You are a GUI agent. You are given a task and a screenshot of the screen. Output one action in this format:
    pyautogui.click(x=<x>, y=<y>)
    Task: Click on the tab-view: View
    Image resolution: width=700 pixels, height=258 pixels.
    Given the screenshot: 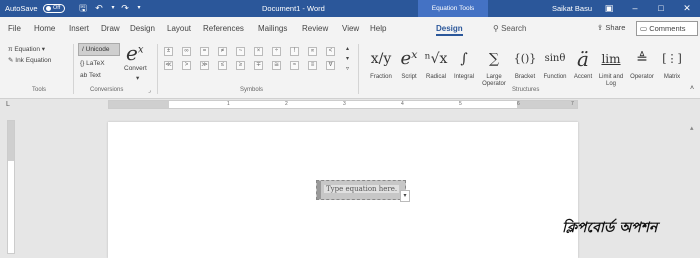 What is the action you would take?
    pyautogui.click(x=350, y=28)
    